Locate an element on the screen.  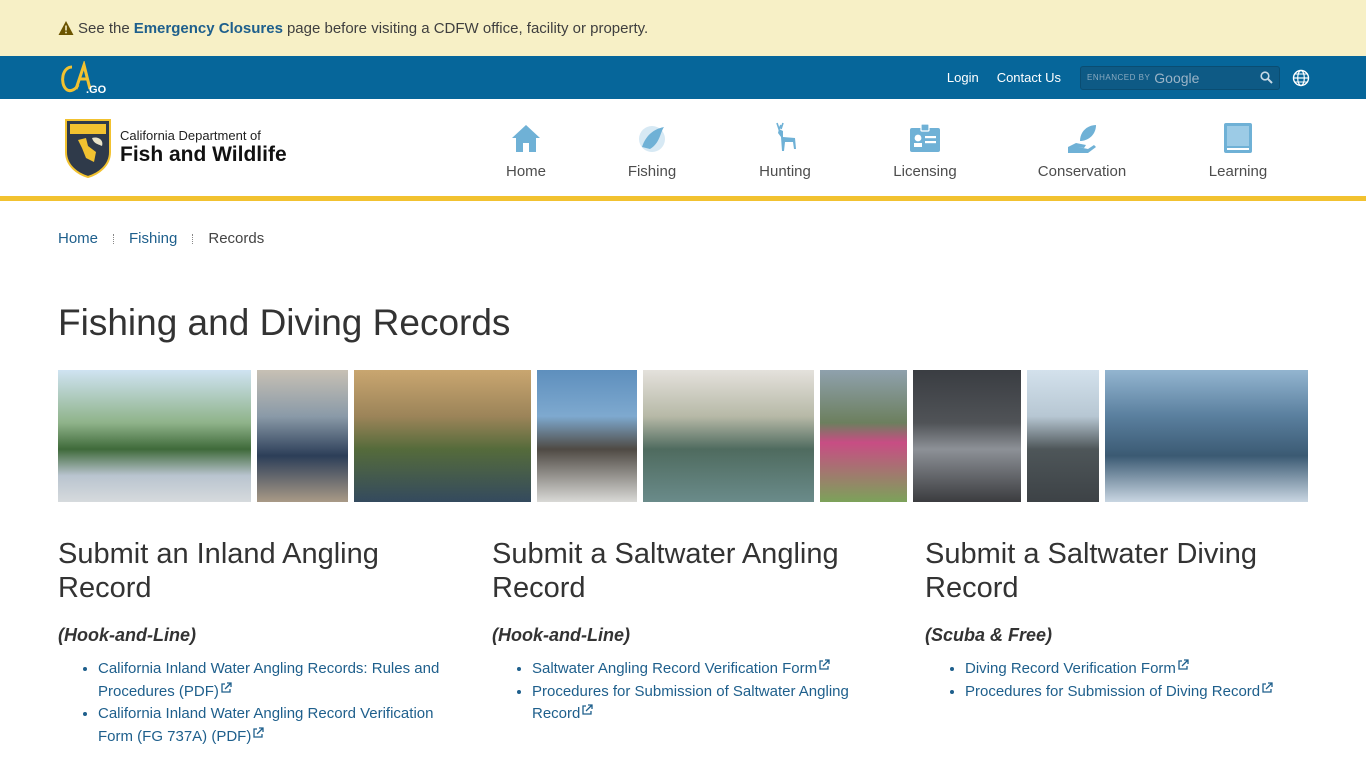
menu-label-licensing: Licensing is located at coordinates (925, 171).